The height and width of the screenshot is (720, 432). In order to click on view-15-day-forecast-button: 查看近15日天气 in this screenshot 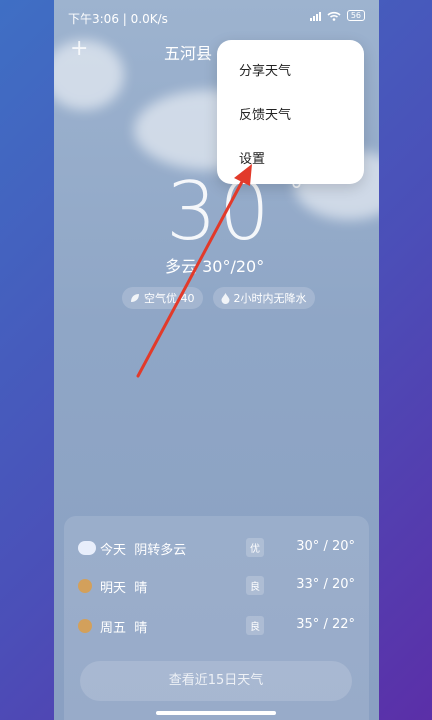, I will do `click(216, 681)`.